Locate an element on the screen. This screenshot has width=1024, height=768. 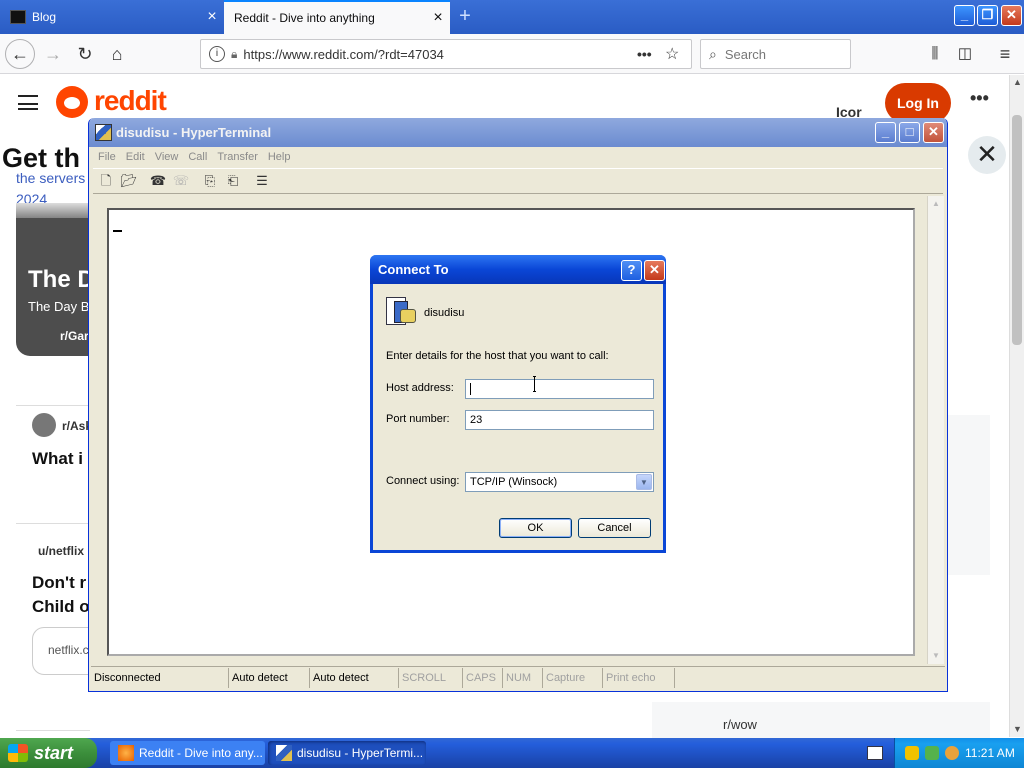
menu-icon: ≡ is located at coordinates (1005, 54).